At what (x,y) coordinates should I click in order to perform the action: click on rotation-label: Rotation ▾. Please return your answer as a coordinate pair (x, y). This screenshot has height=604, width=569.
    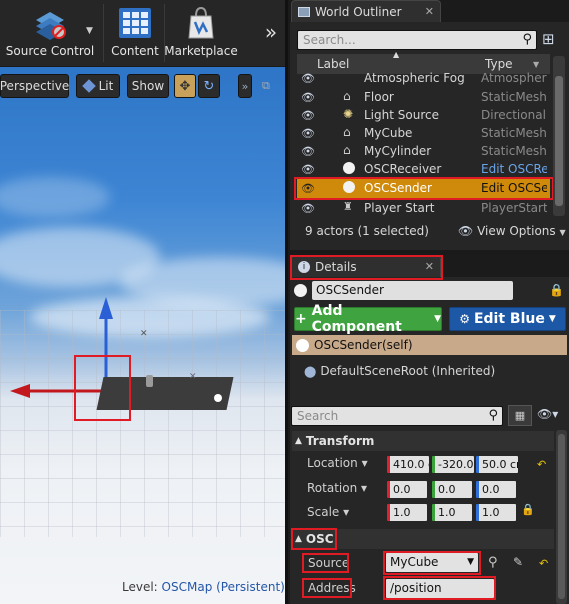
    Looking at the image, I should click on (337, 488).